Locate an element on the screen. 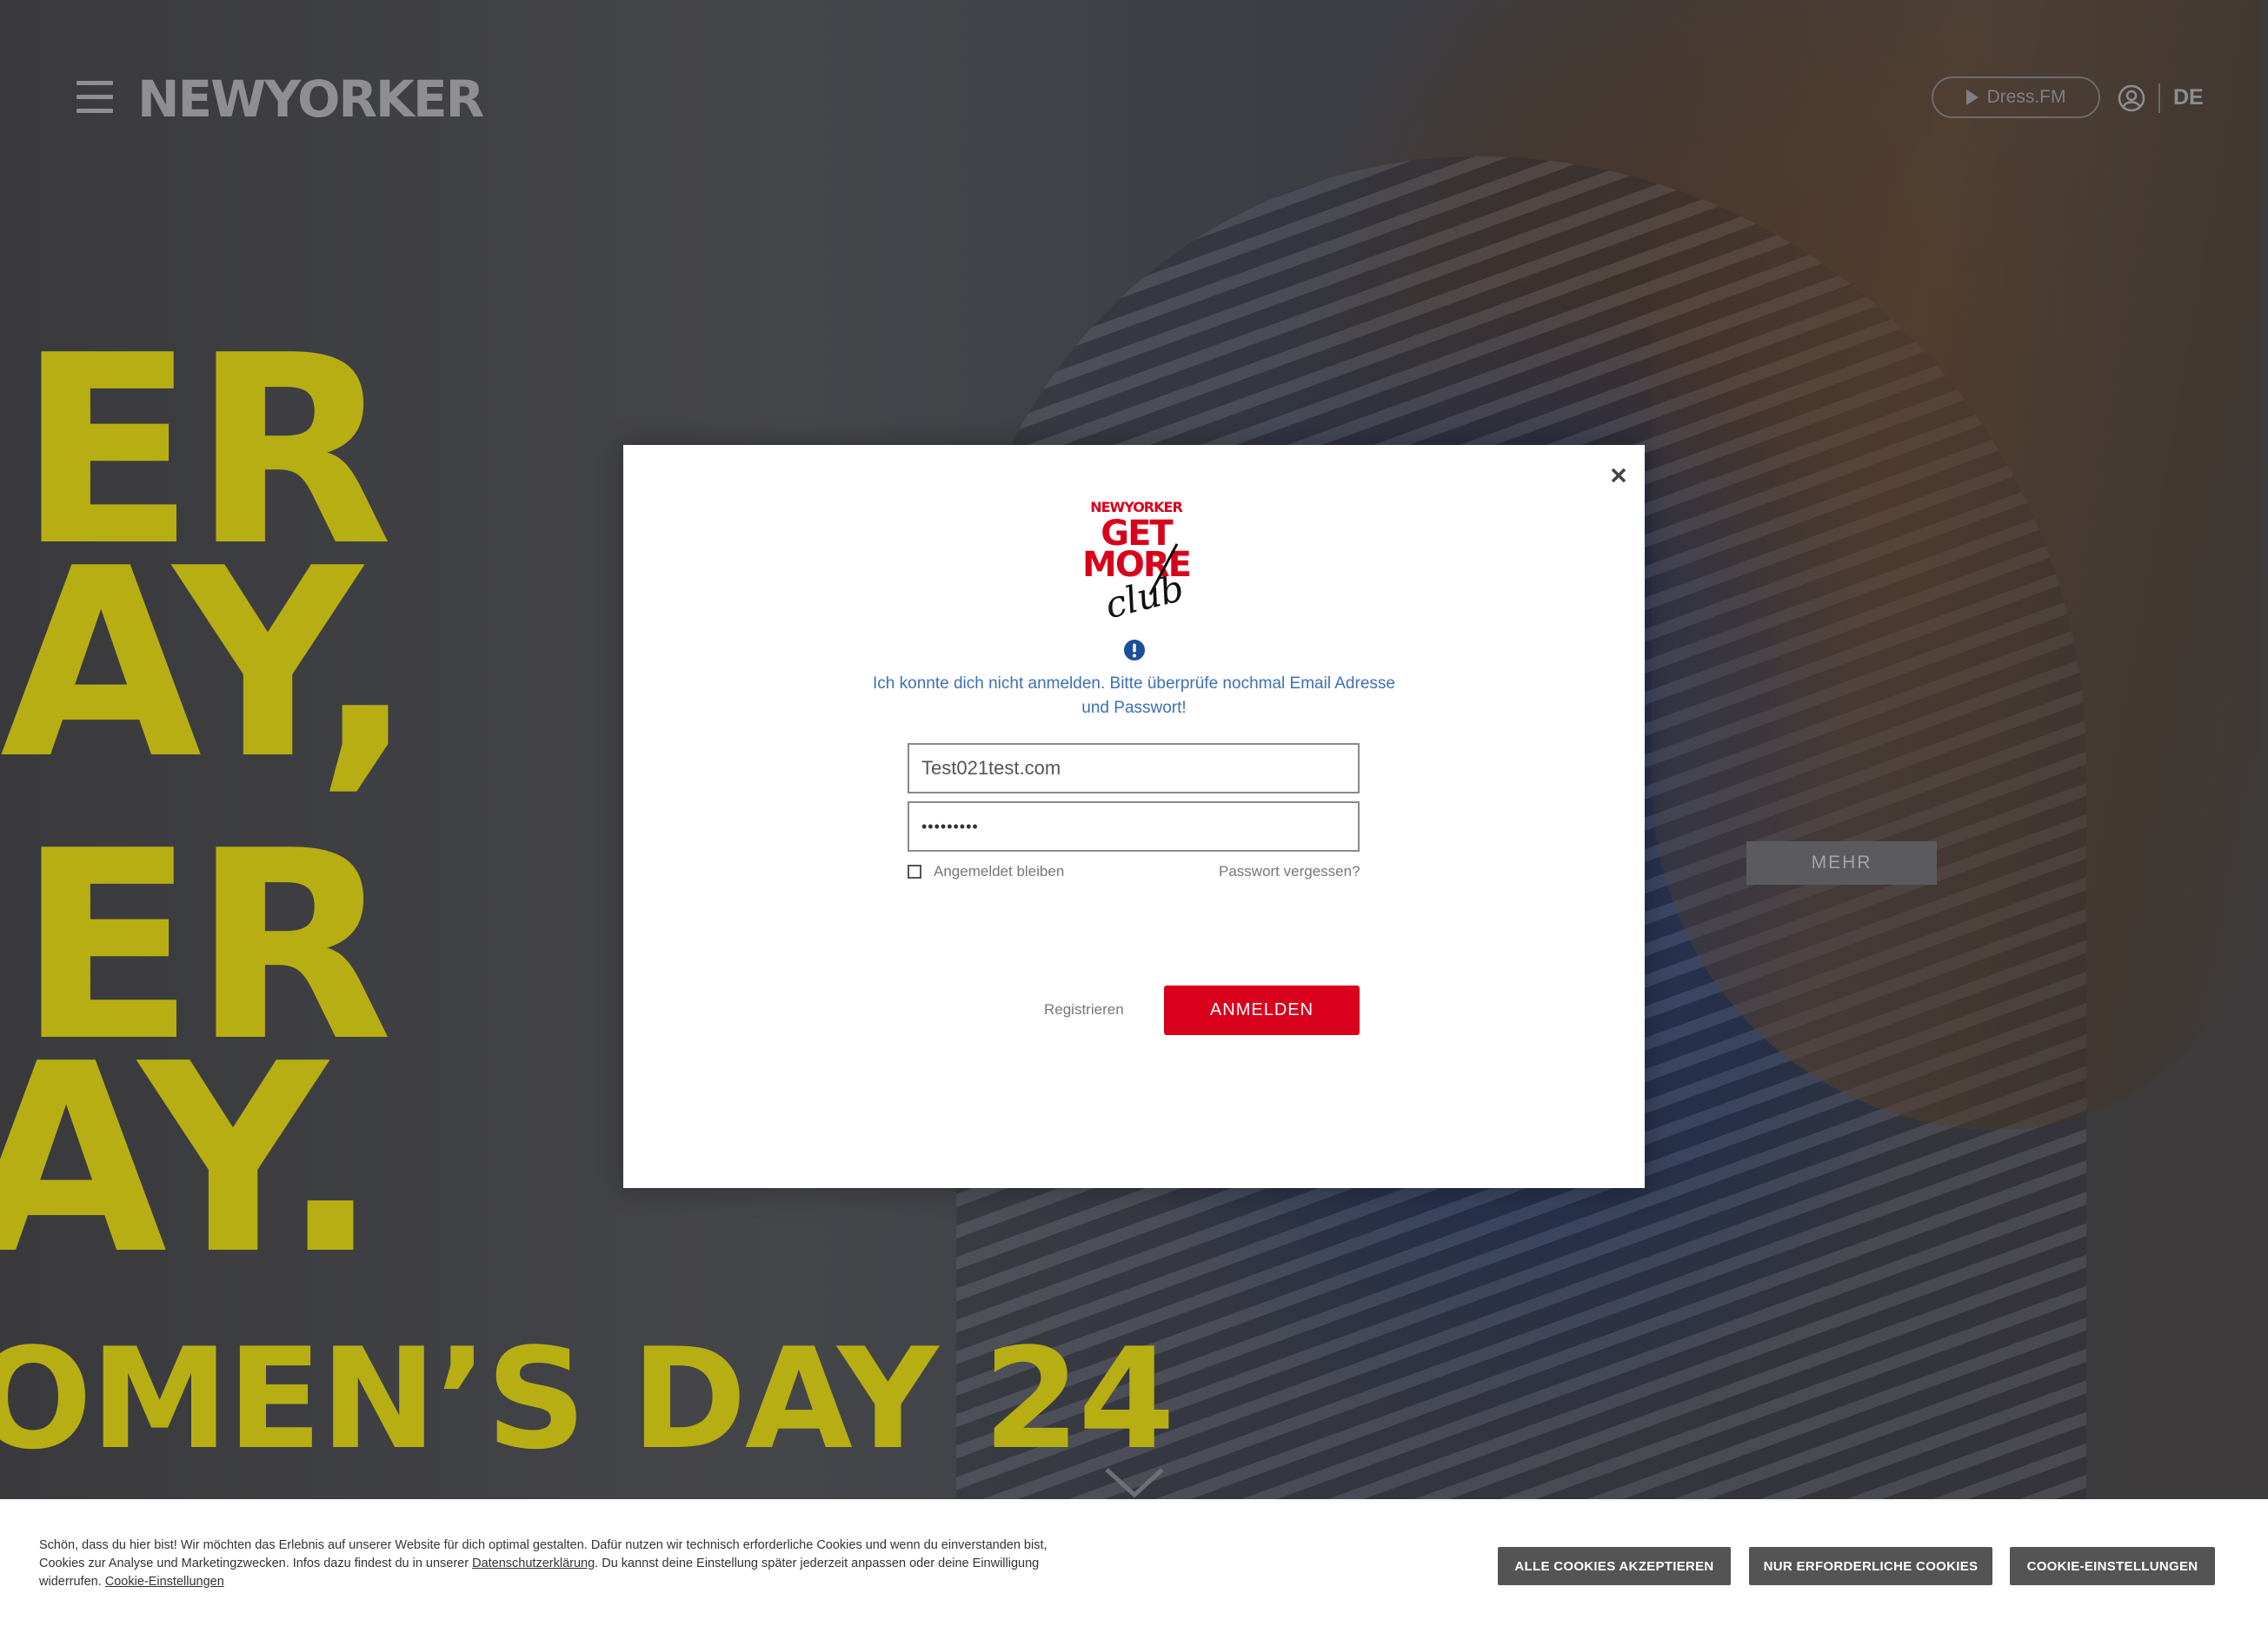 This screenshot has width=2268, height=1633. user-icon is located at coordinates (2131, 98).